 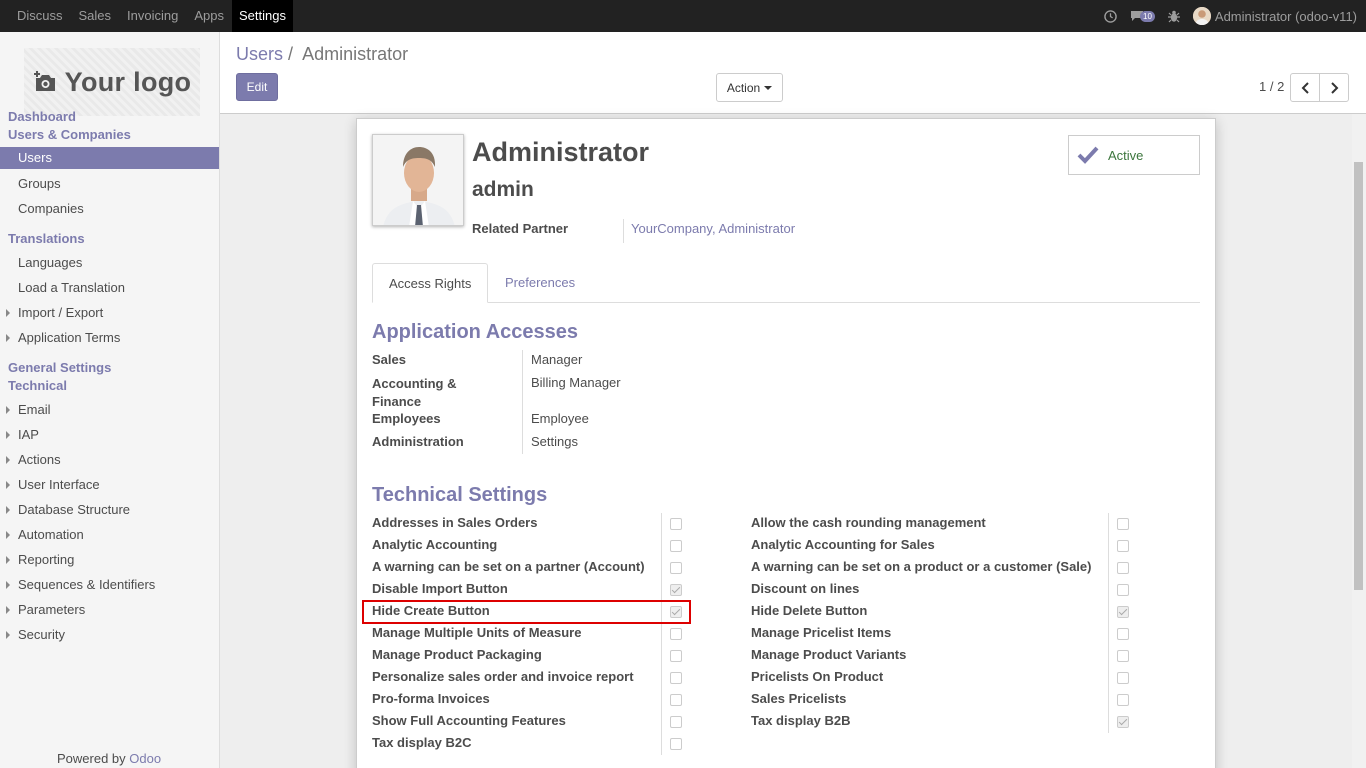 I want to click on pager-next-button, so click(x=1334, y=87).